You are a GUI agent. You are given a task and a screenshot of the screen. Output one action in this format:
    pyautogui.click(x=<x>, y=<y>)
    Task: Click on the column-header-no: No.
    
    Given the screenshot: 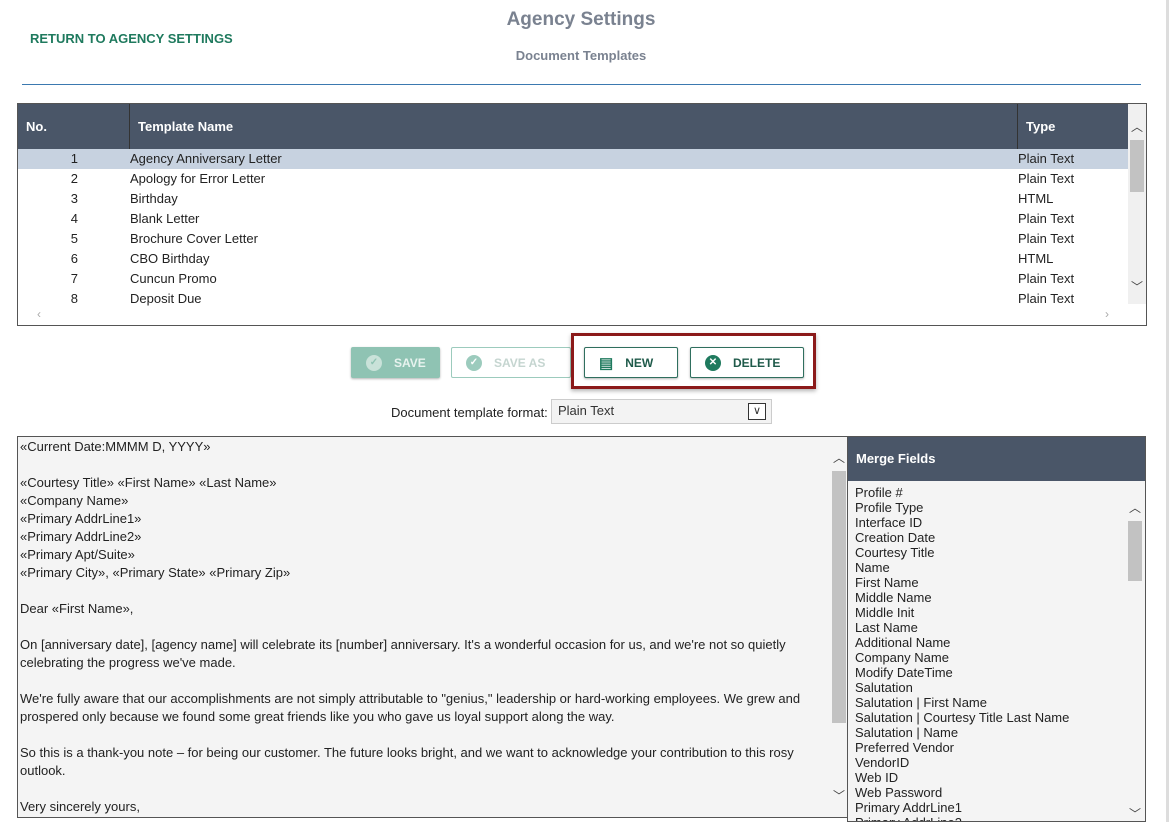 What is the action you would take?
    pyautogui.click(x=74, y=126)
    